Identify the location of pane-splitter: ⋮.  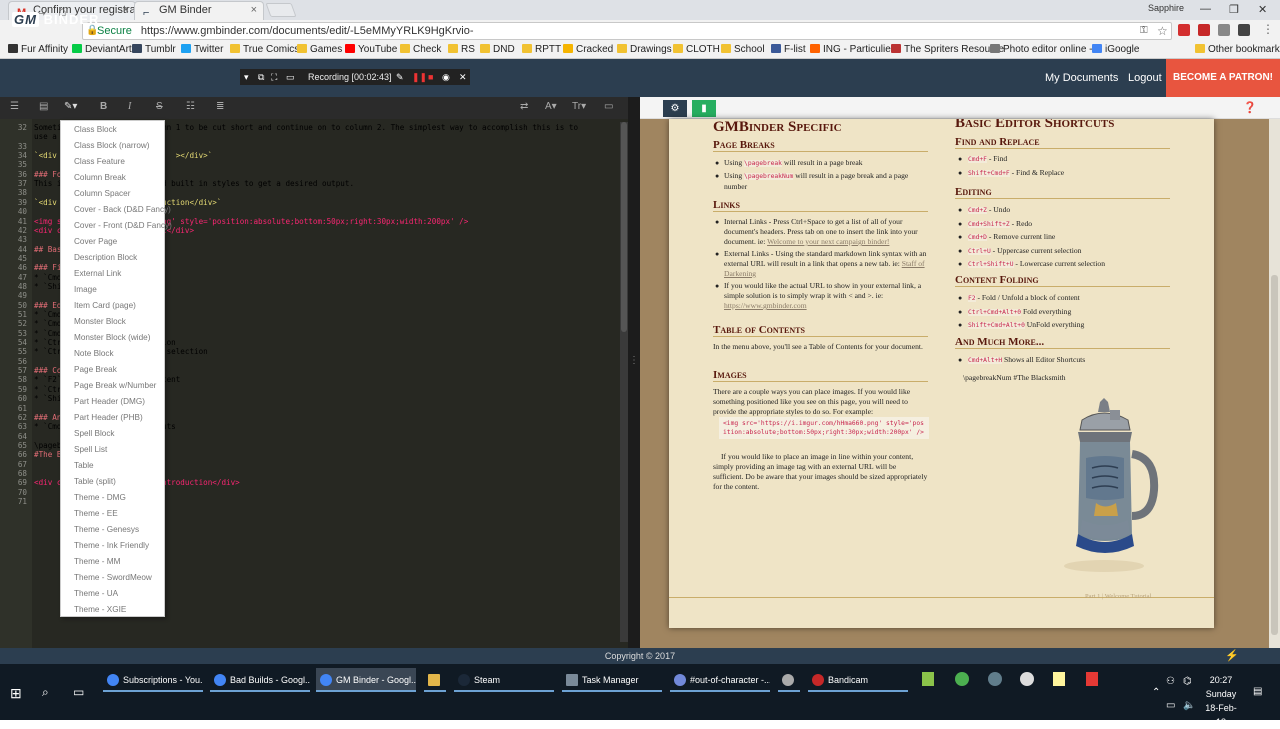
(634, 372).